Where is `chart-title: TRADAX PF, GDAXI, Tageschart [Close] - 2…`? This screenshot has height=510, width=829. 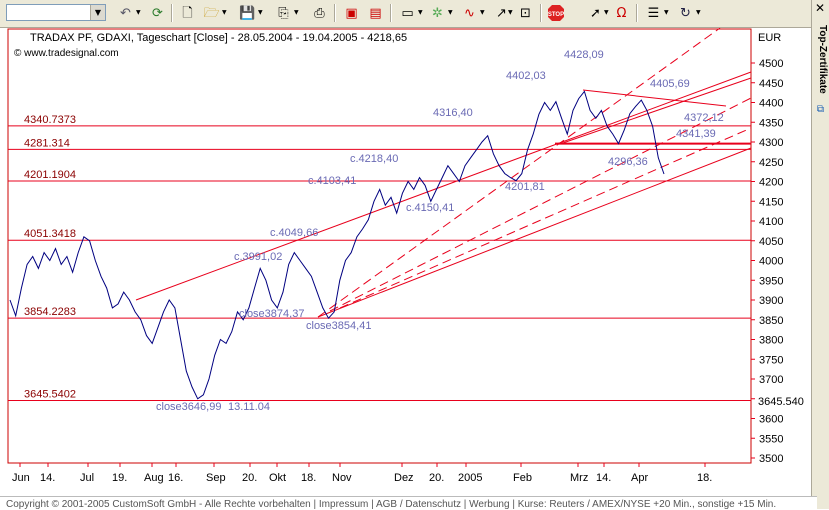
chart-title: TRADAX PF, GDAXI, Tageschart [Close] - 2… is located at coordinates (218, 38).